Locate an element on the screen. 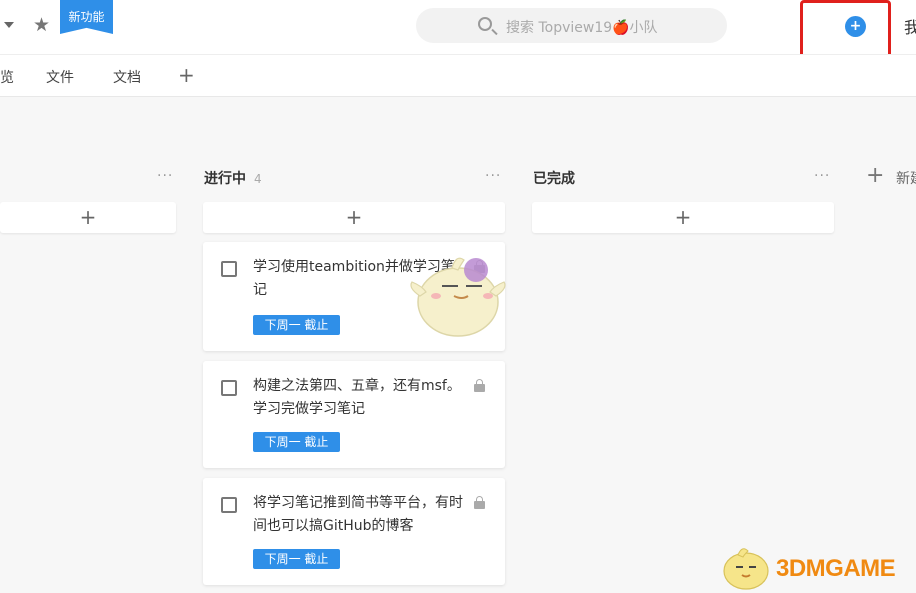  column-header-done: 已完成 is located at coordinates (554, 178).